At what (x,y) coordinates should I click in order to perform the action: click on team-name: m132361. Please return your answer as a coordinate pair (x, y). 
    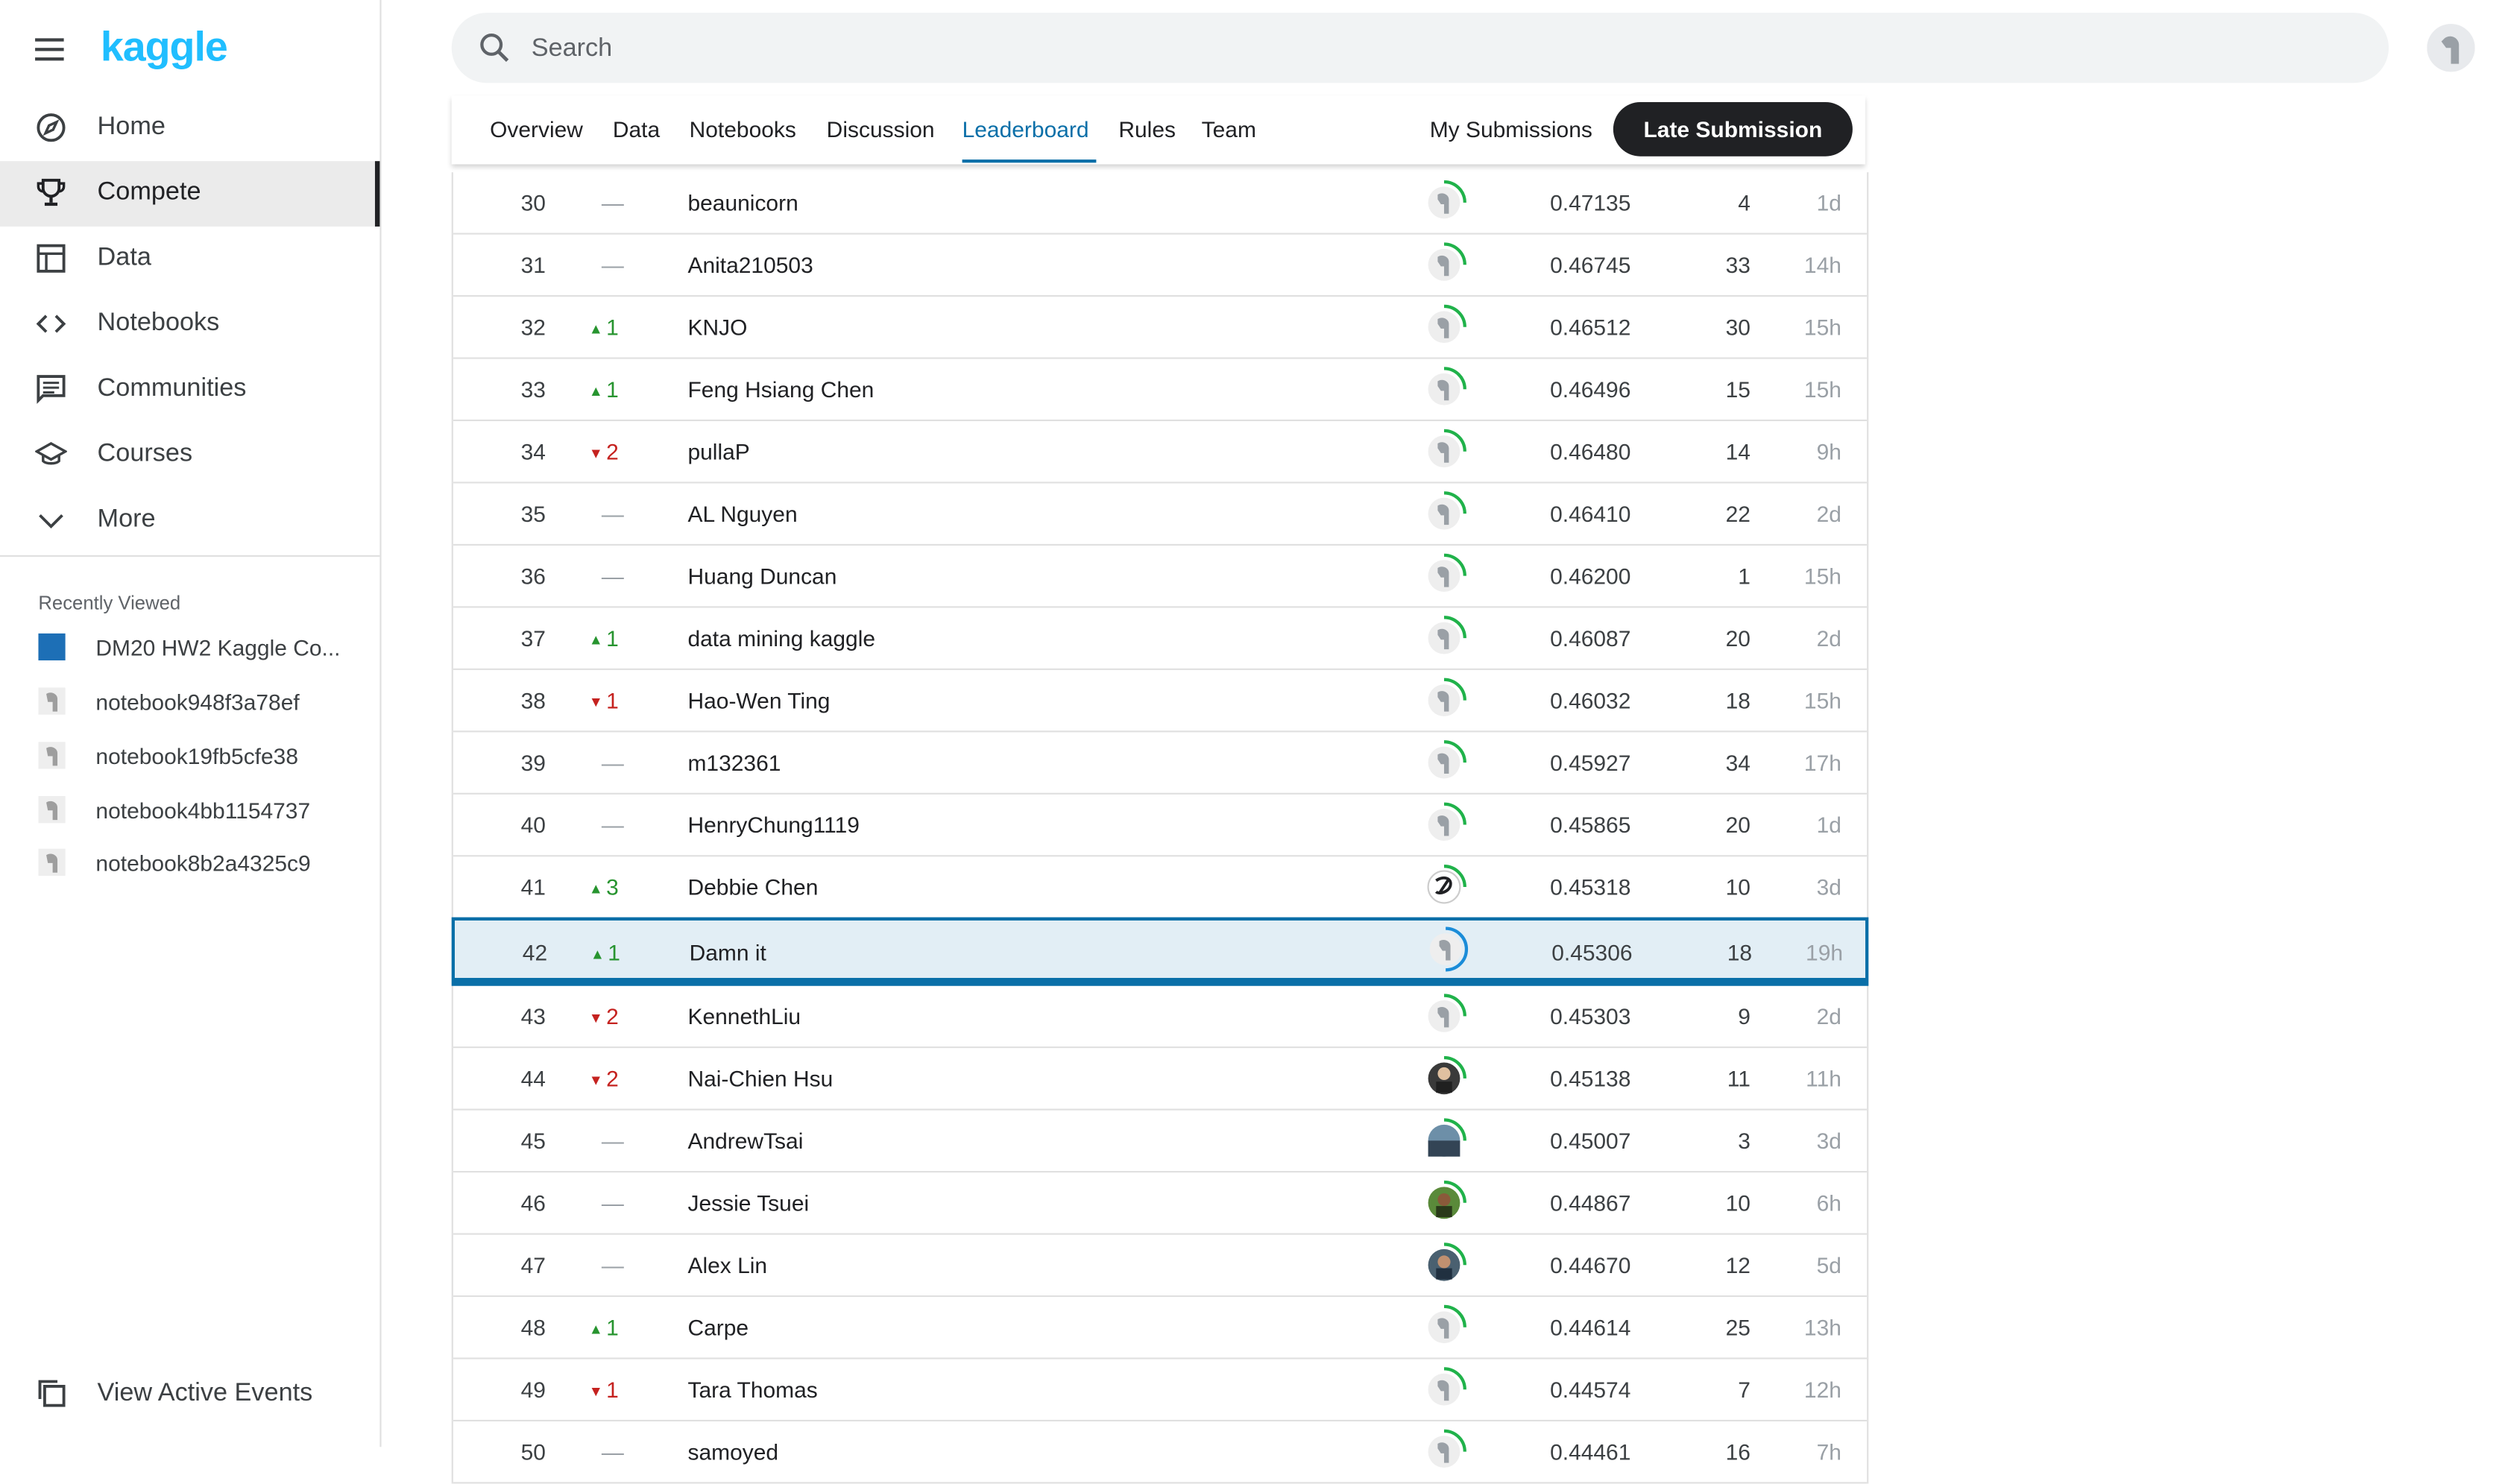
    Looking at the image, I should click on (734, 762).